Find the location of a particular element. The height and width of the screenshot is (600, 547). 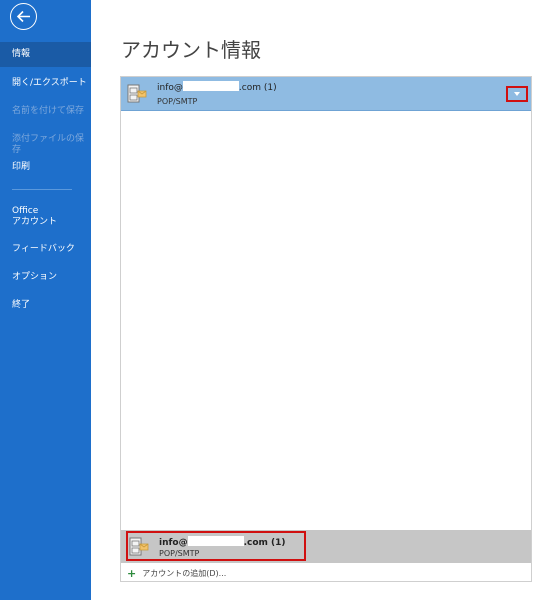

nav-save-attachments: 添付ファイルの保存 is located at coordinates (45, 145).